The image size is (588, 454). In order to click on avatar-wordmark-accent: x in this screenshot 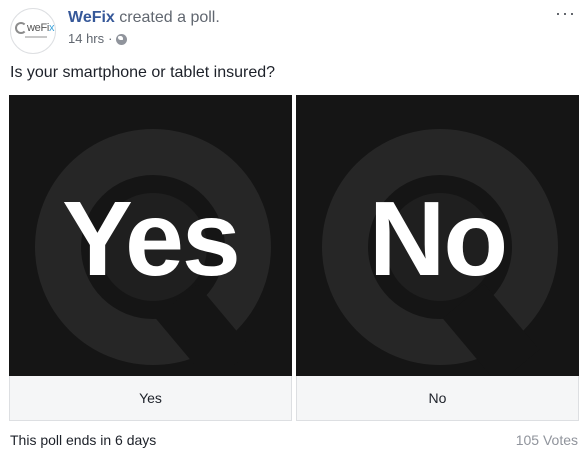, I will do `click(52, 28)`.